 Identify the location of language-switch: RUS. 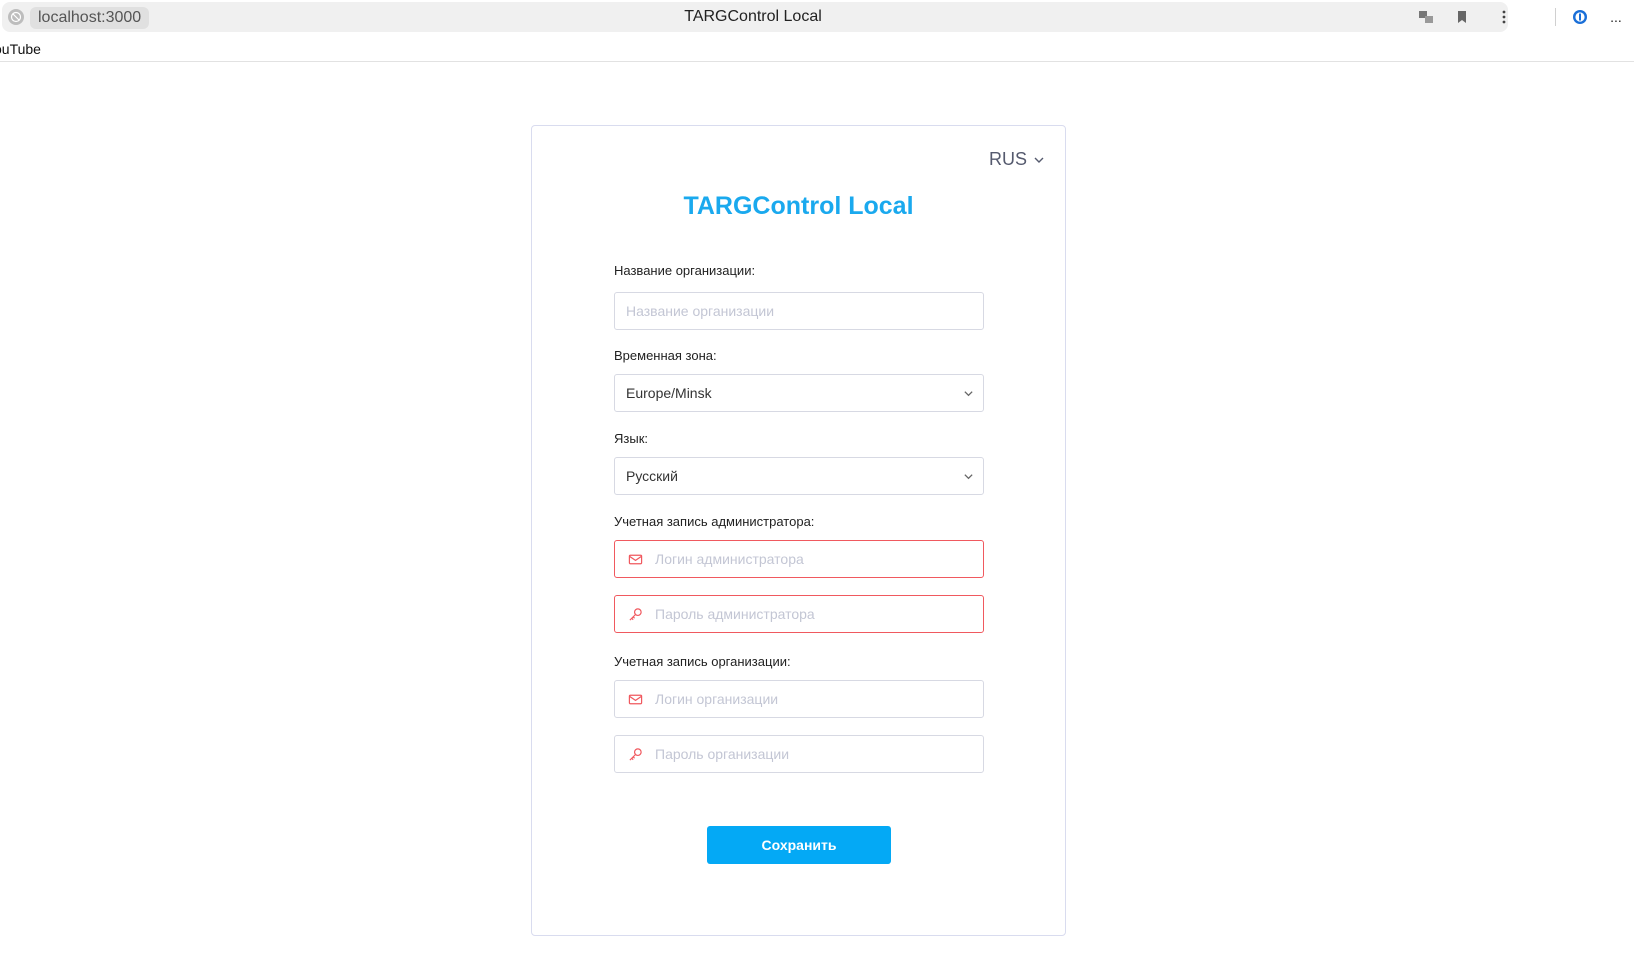
(1017, 159).